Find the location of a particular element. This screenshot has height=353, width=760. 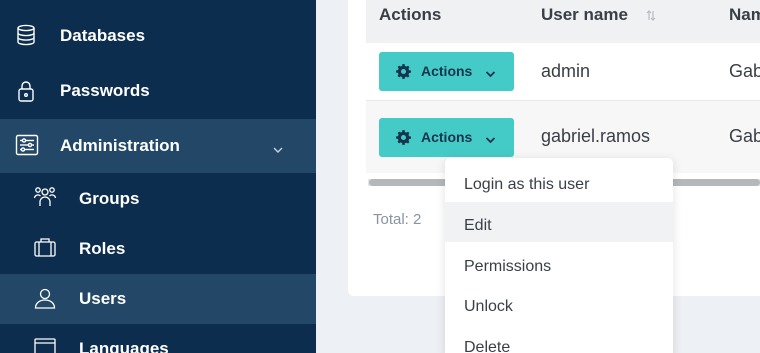

column-header-user-name: User name is located at coordinates (584, 15).